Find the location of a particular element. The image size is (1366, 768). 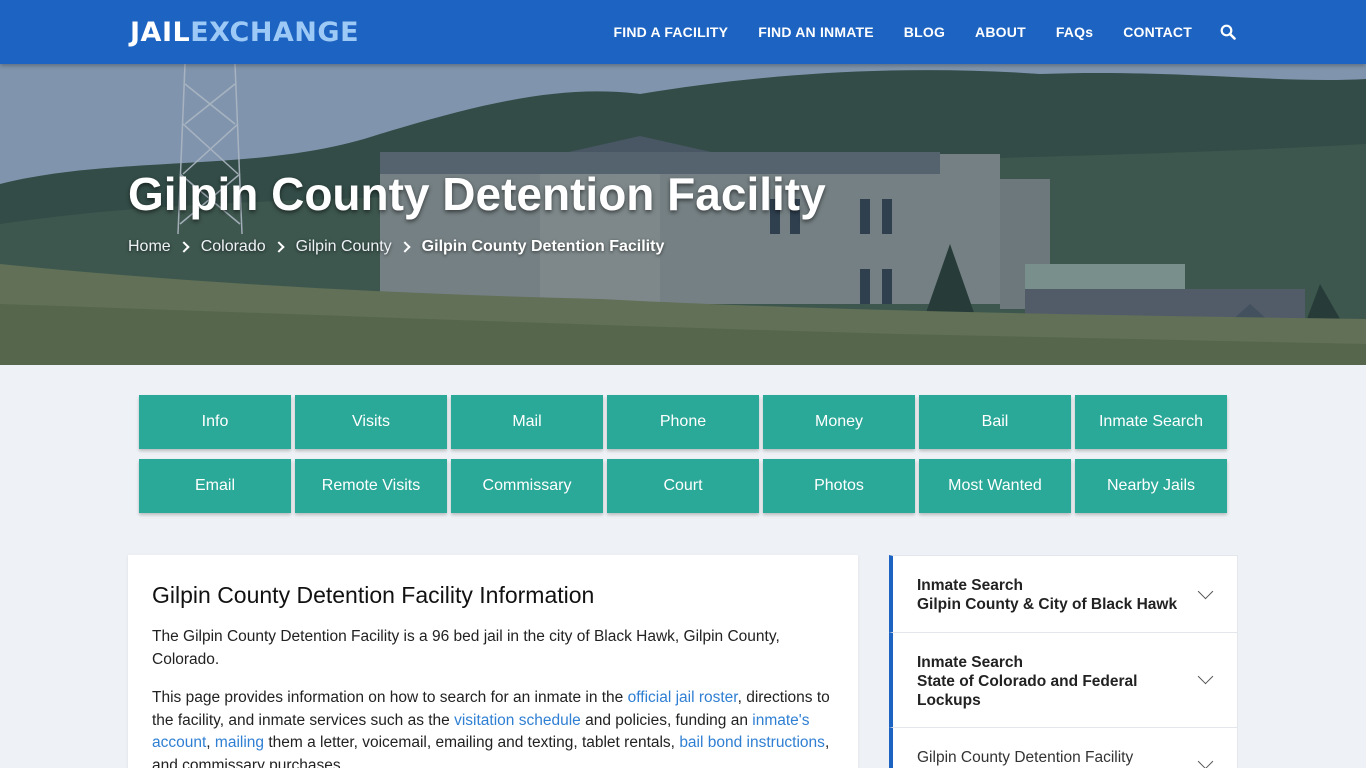

paragraph-text: and policies, funding an is located at coordinates (666, 720).